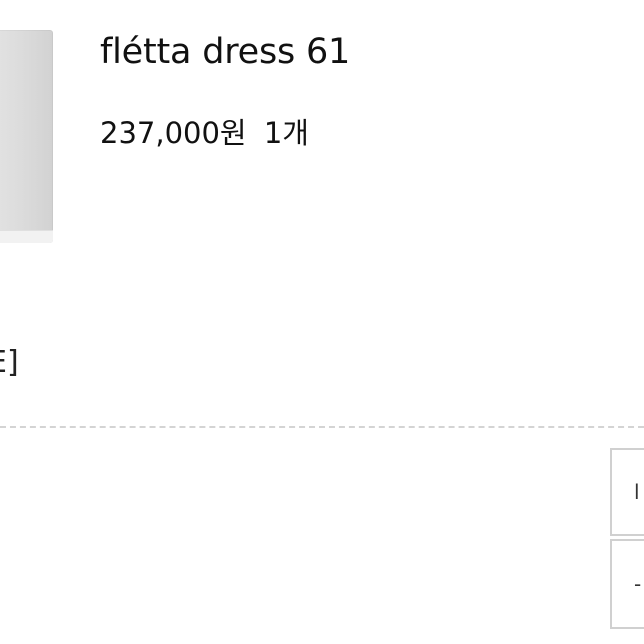 The height and width of the screenshot is (644, 644). What do you see at coordinates (637, 492) in the screenshot?
I see `action-button-top-label: l` at bounding box center [637, 492].